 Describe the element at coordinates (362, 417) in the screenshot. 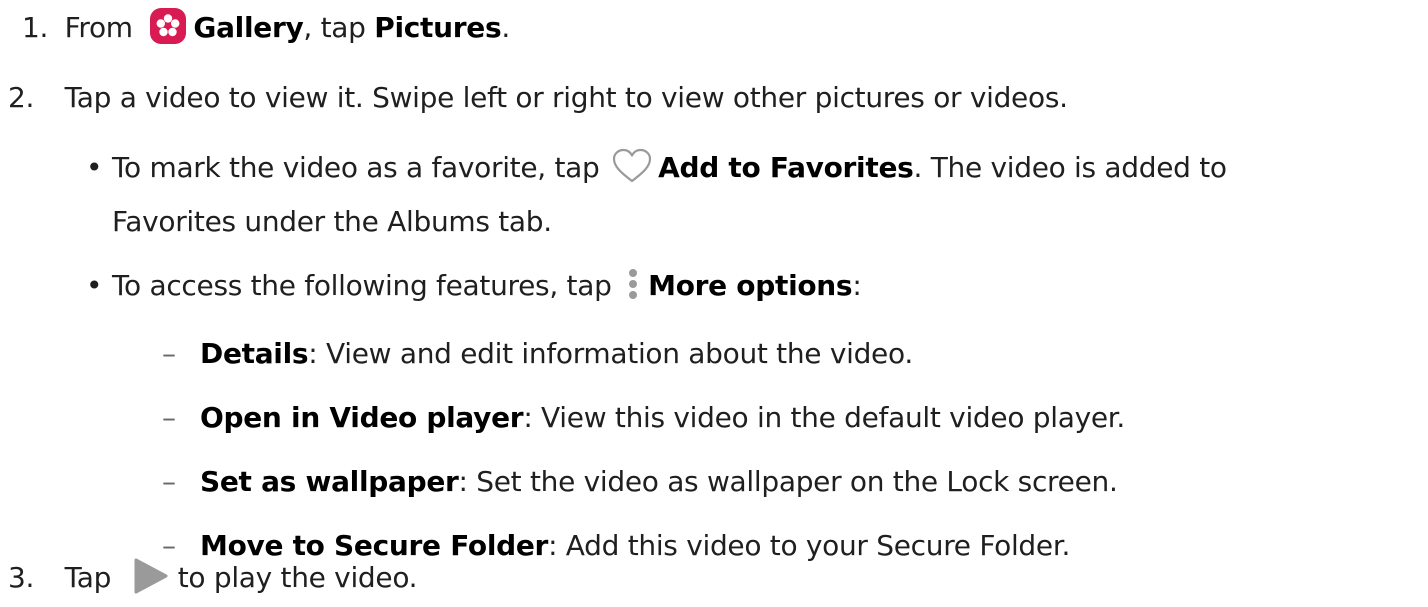

I see `sub-item-title: Open in Video player` at that location.